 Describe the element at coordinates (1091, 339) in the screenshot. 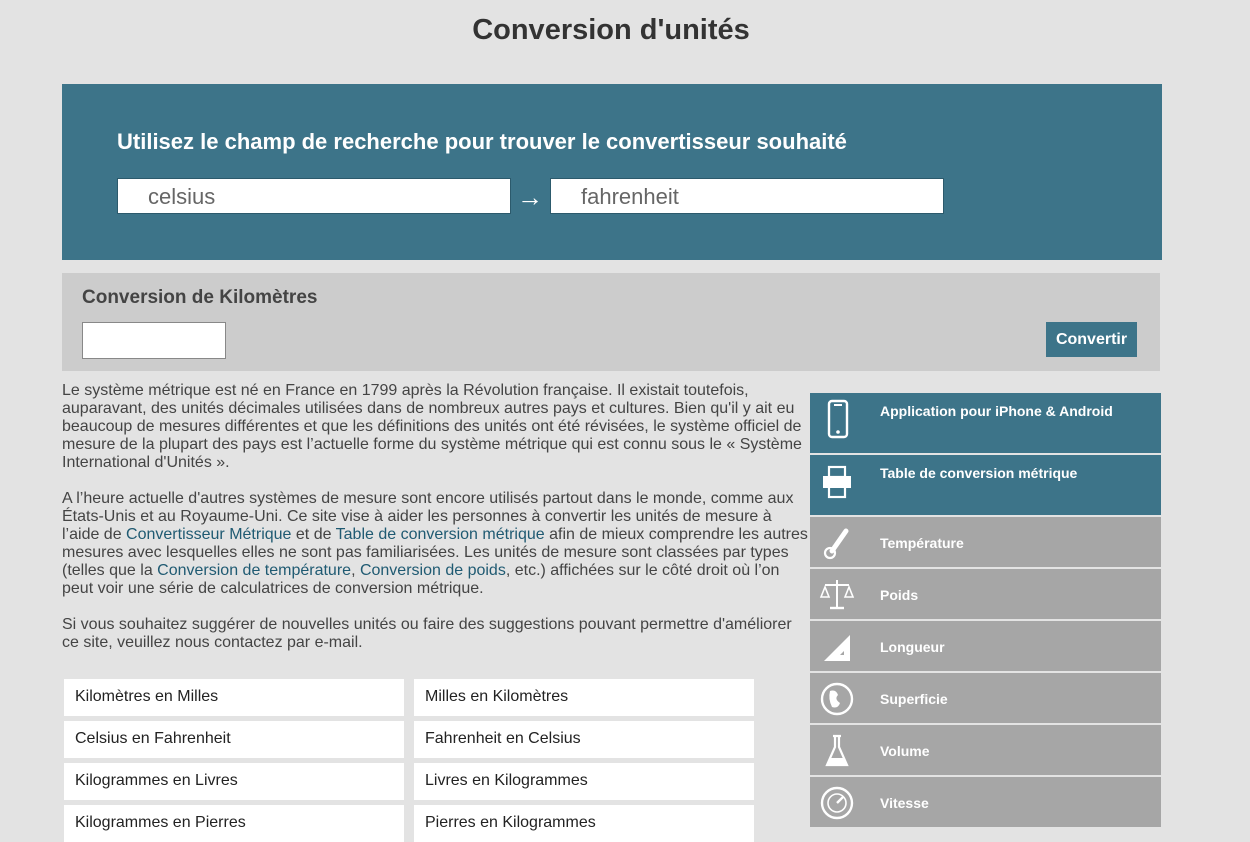

I see `convert-button: Convertir` at that location.